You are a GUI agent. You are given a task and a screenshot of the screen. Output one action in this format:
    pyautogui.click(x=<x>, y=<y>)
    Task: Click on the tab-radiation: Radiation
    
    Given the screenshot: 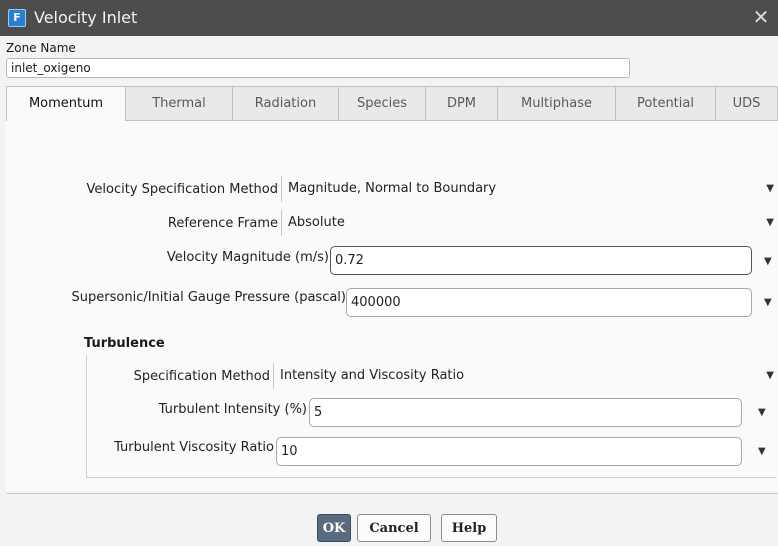 What is the action you would take?
    pyautogui.click(x=286, y=103)
    